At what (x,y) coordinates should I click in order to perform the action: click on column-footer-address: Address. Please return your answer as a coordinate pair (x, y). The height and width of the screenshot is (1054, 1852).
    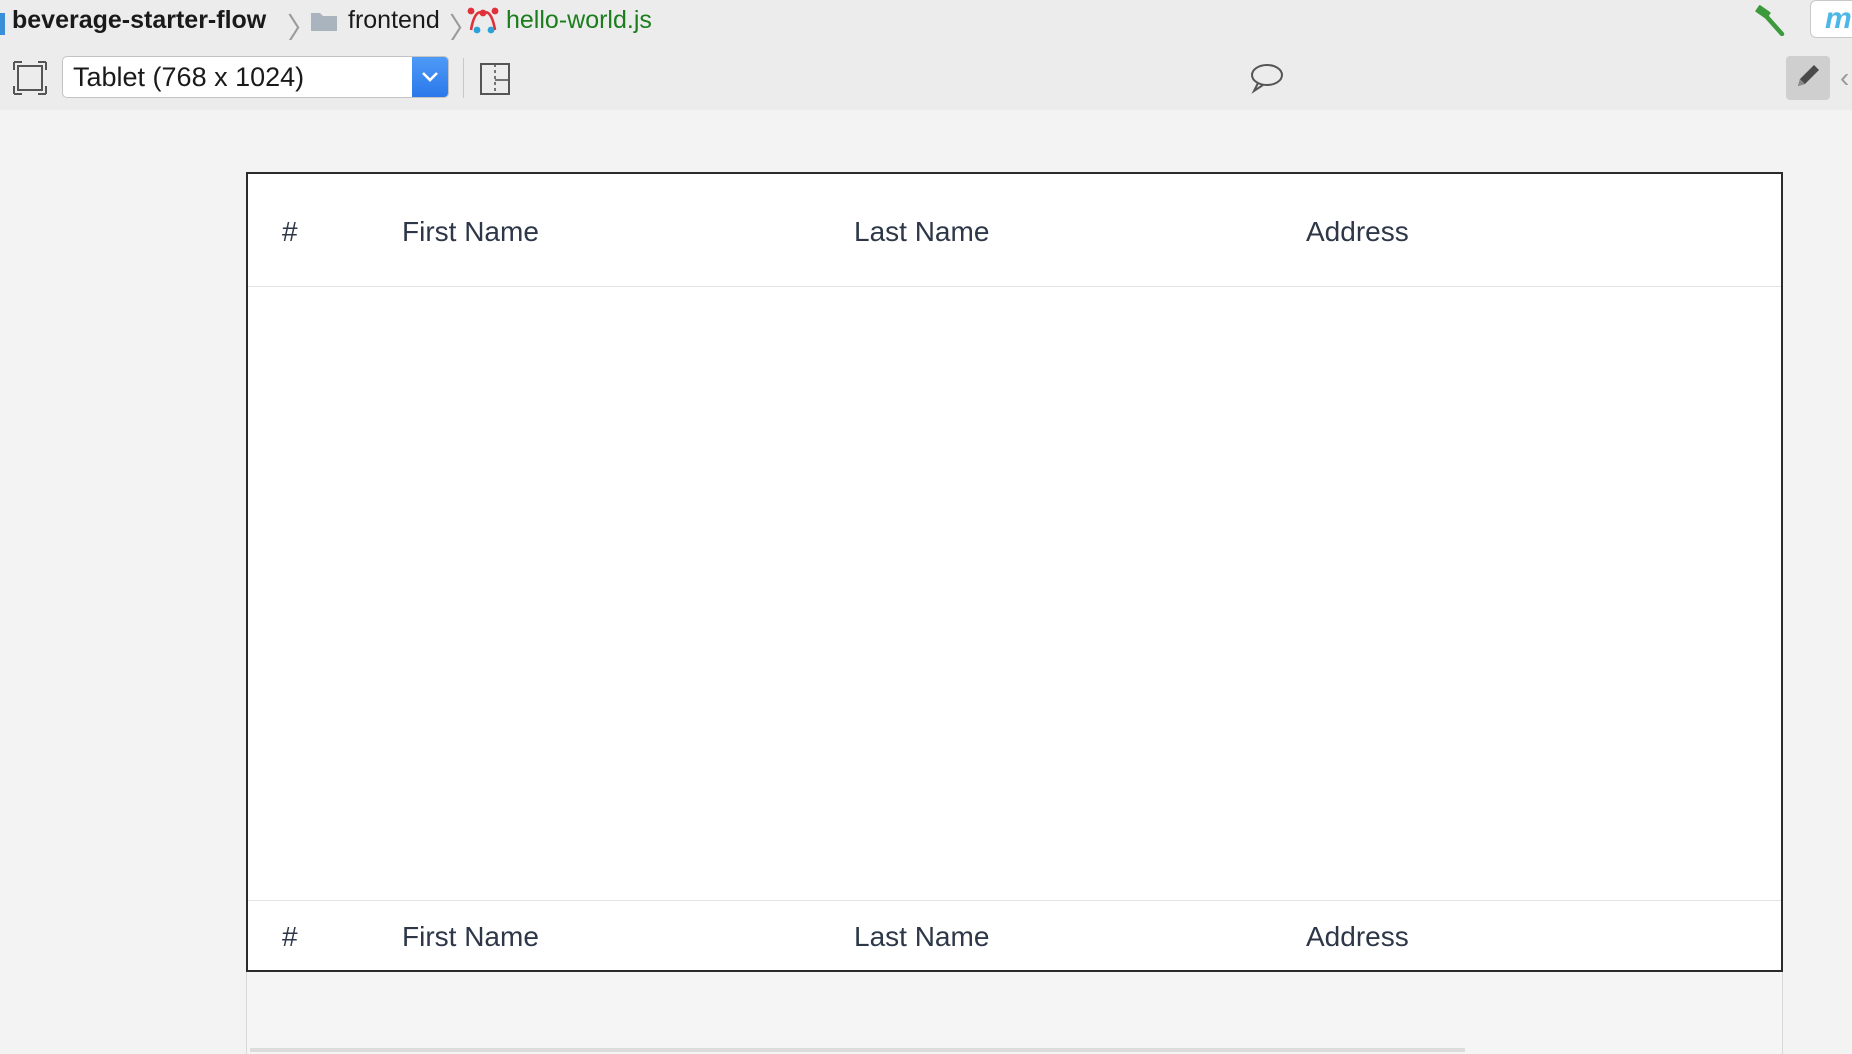
    Looking at the image, I should click on (1357, 936).